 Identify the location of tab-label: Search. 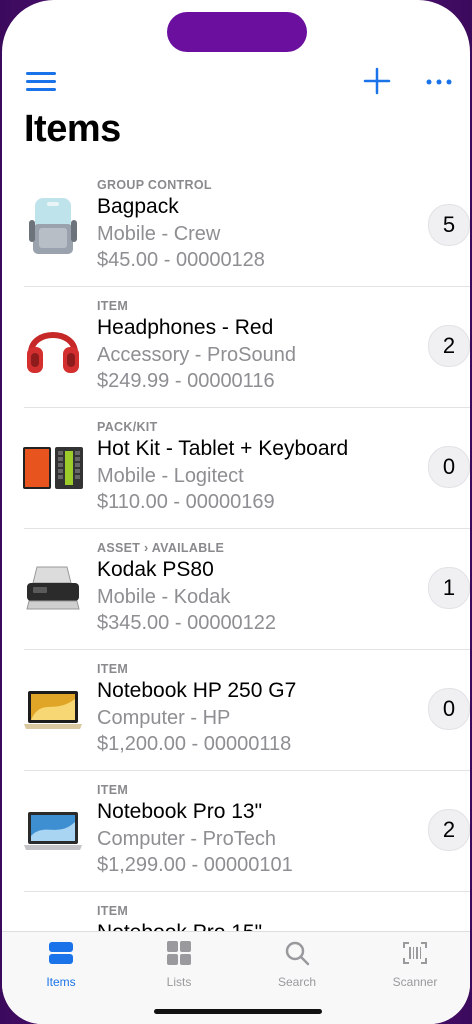
(297, 982).